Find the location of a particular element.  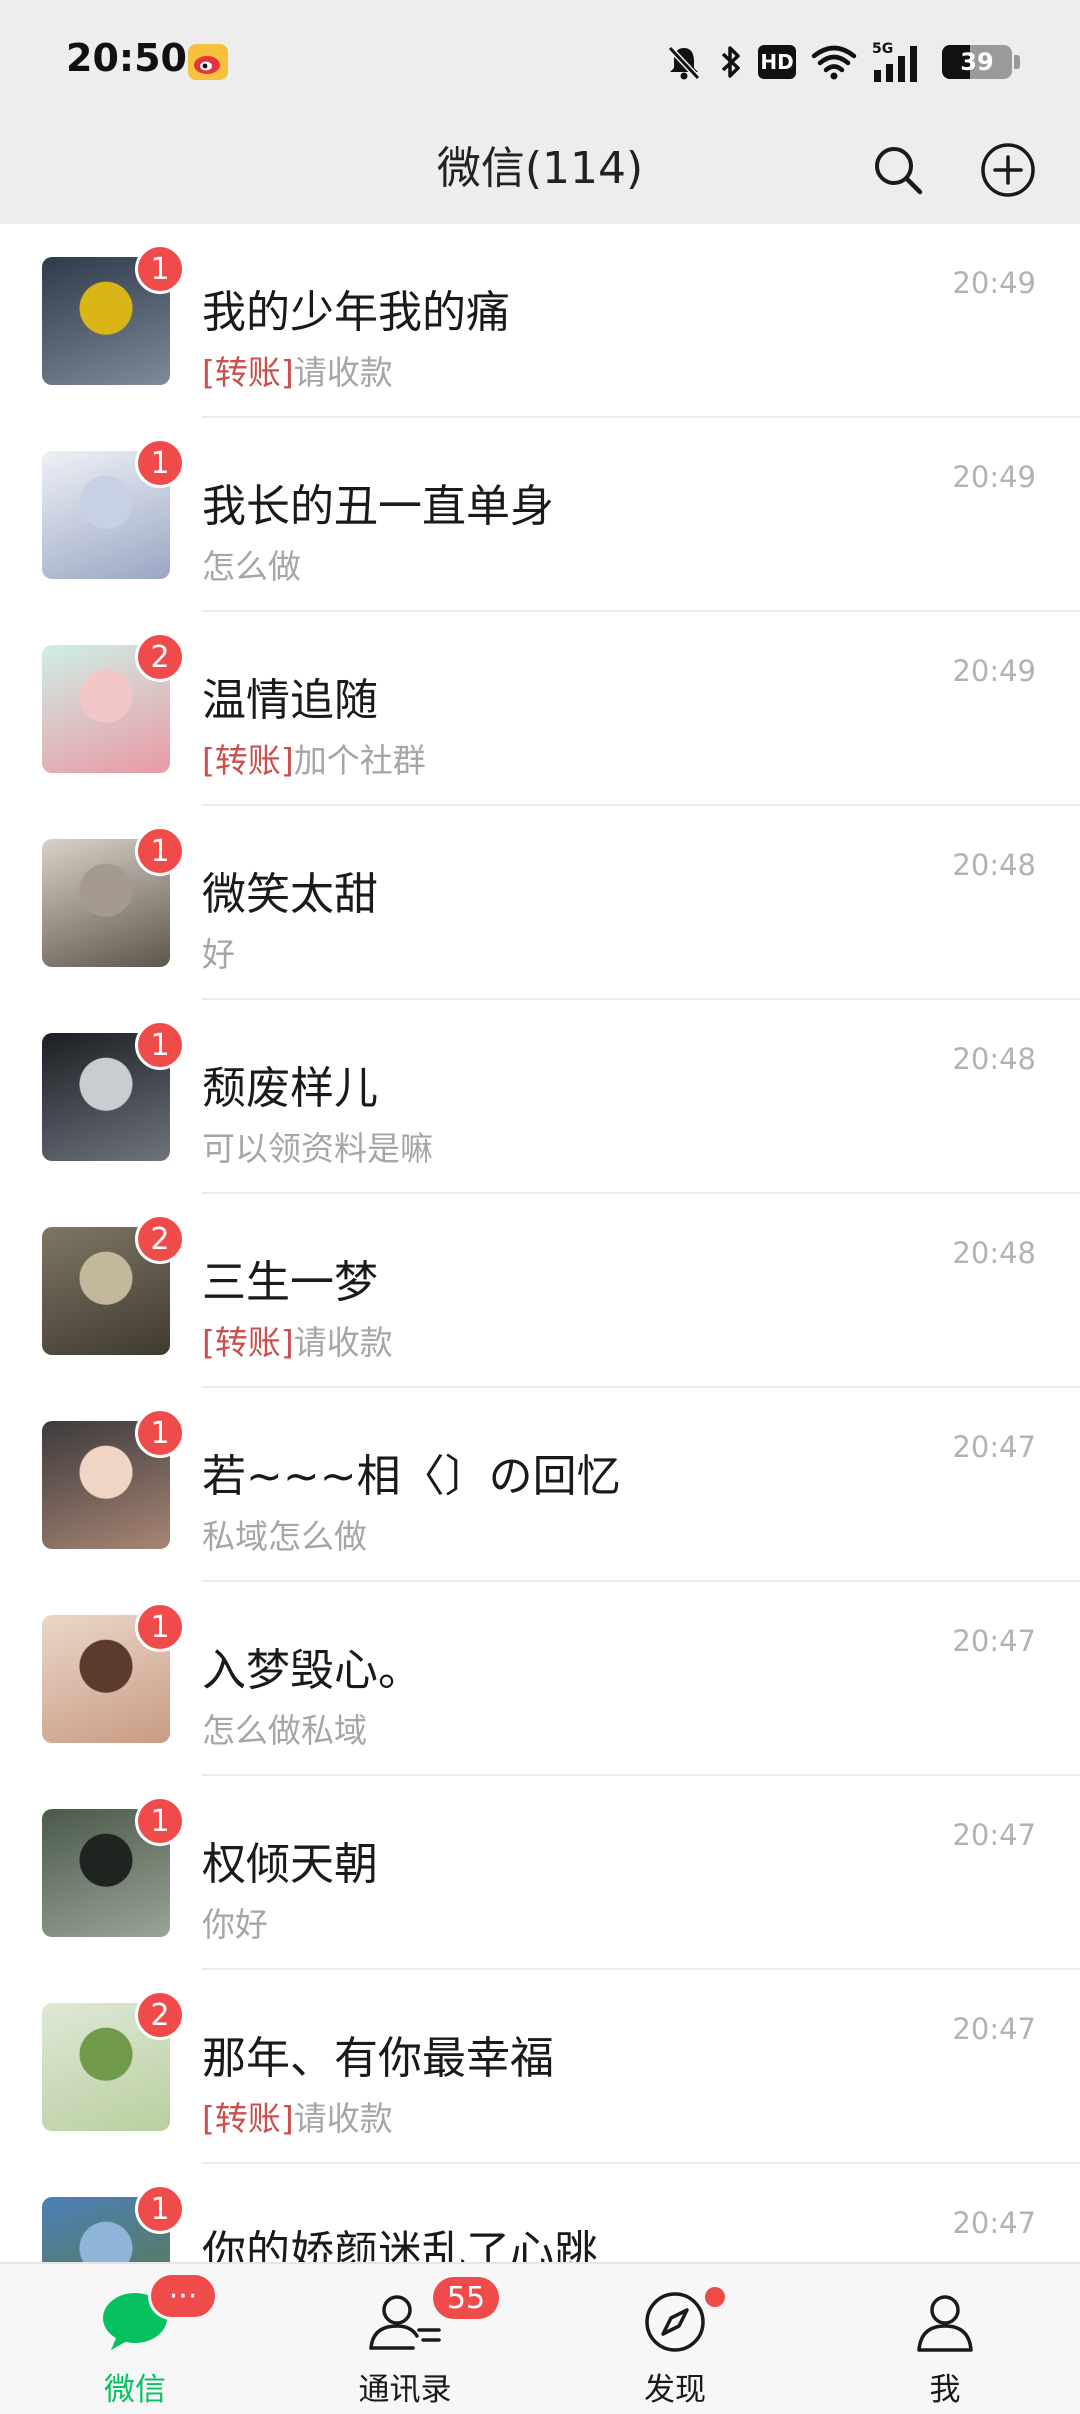

chat-row: 2 那年、有你最幸福 [转账]请收款 20:47 is located at coordinates (540, 2067).